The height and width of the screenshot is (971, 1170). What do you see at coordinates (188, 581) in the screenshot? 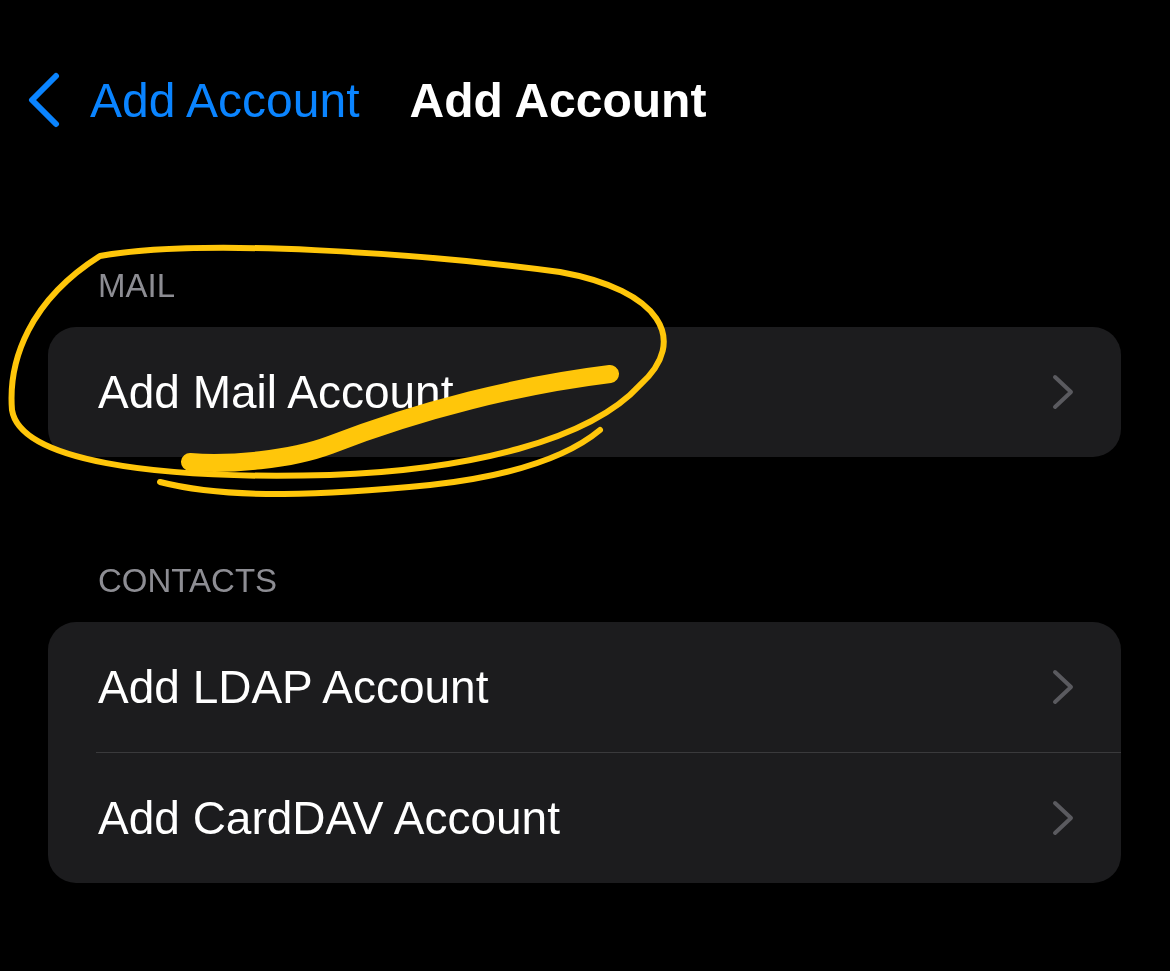
I see `section-header: CONTACTS` at bounding box center [188, 581].